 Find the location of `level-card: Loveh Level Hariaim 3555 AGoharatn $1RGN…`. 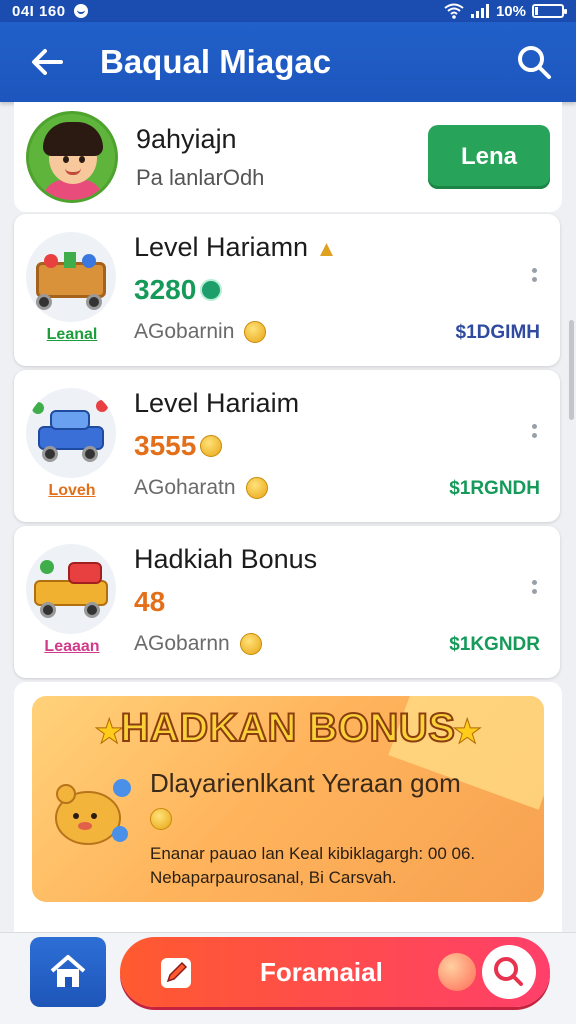

level-card: Loveh Level Hariaim 3555 AGoharatn $1RGN… is located at coordinates (287, 446).